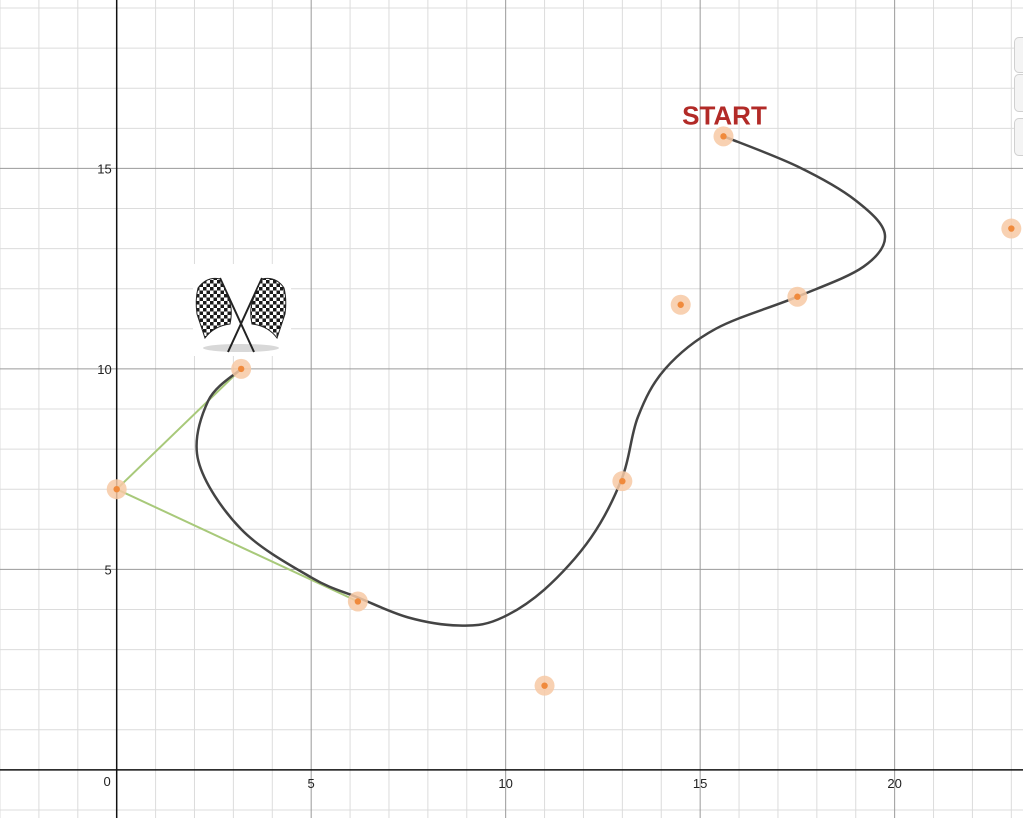  I want to click on x-tick-label: 5, so click(311, 783).